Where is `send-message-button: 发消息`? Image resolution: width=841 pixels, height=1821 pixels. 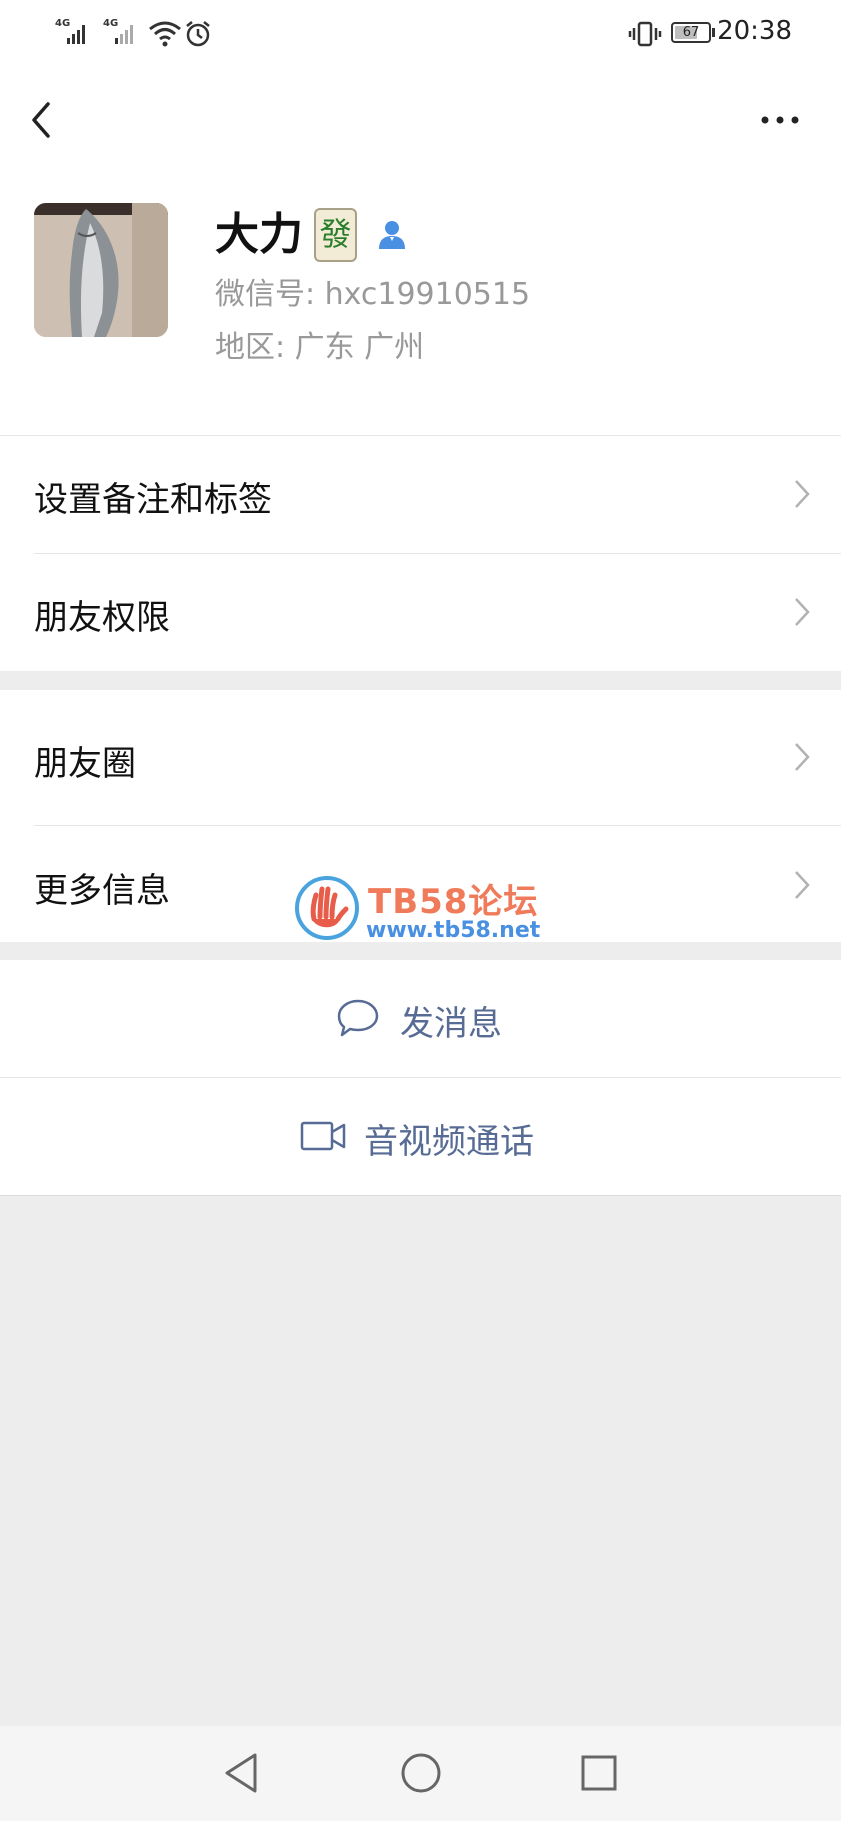
send-message-button: 发消息 is located at coordinates (420, 1018).